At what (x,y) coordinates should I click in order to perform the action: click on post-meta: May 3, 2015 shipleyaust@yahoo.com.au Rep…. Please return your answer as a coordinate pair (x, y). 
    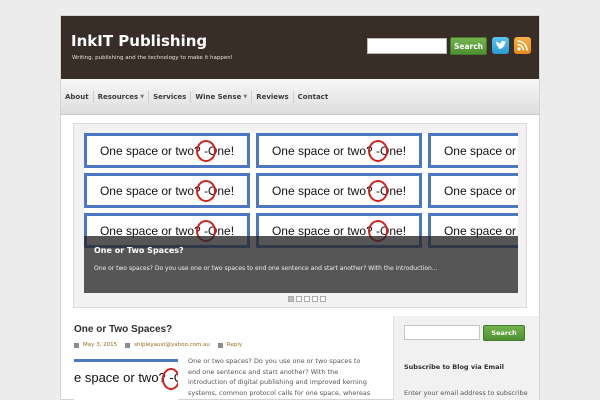
    Looking at the image, I should click on (158, 345).